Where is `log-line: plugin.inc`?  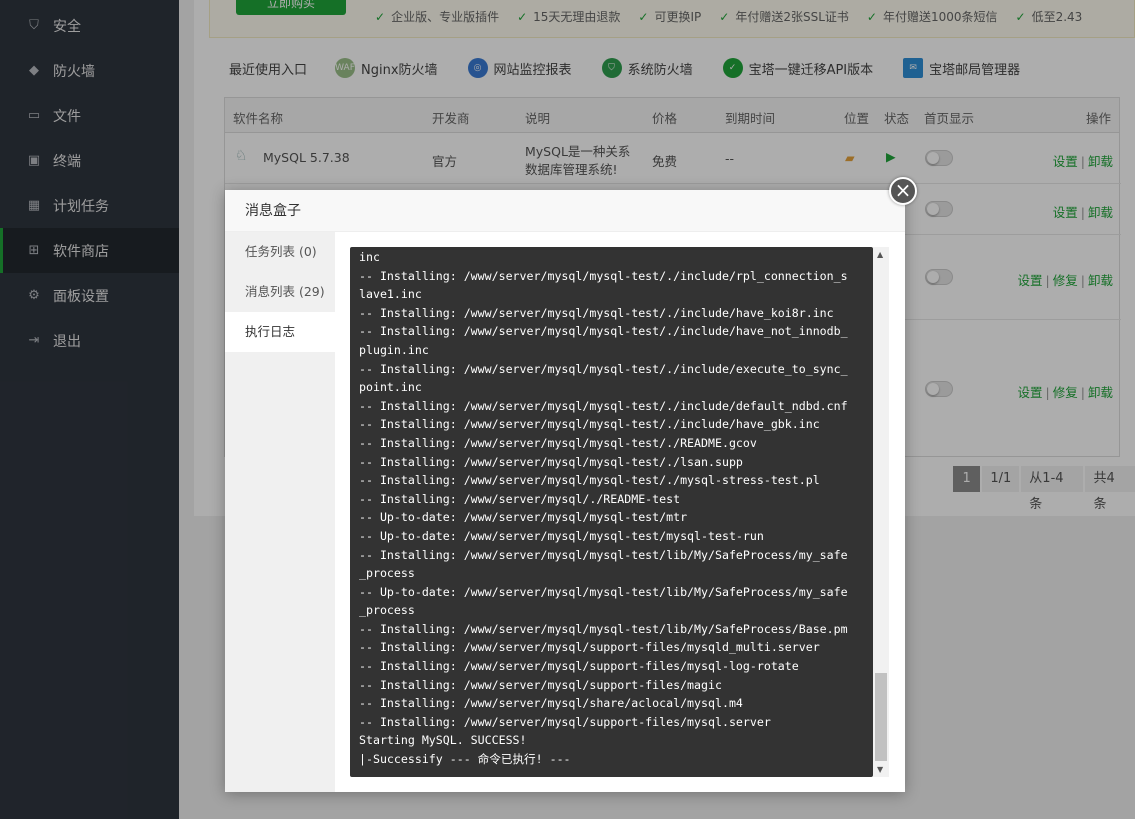 log-line: plugin.inc is located at coordinates (394, 349).